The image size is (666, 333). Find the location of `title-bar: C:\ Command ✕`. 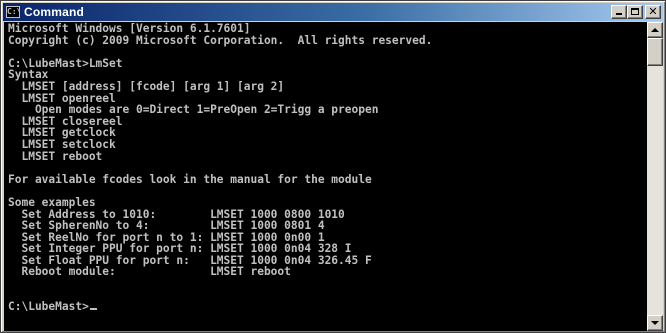

title-bar: C:\ Command ✕ is located at coordinates (333, 12).